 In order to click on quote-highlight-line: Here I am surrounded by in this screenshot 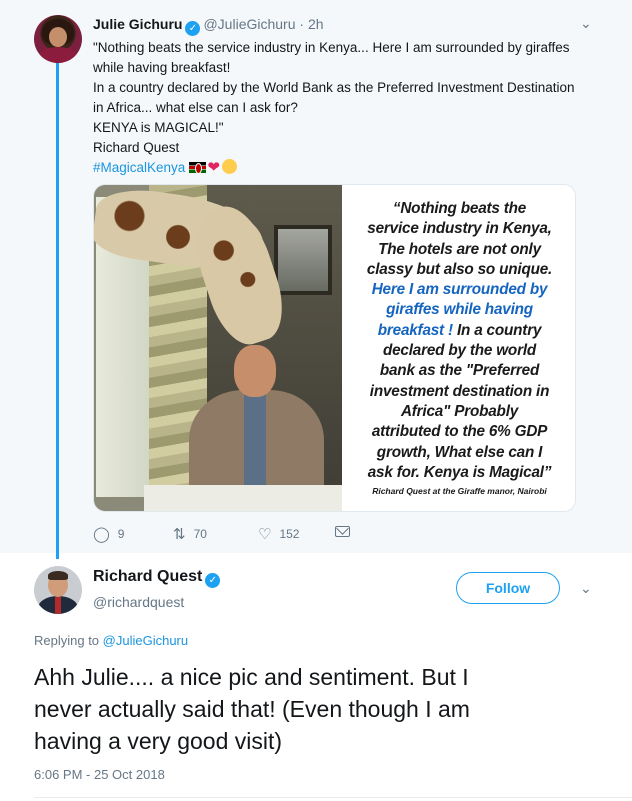, I will do `click(459, 290)`.